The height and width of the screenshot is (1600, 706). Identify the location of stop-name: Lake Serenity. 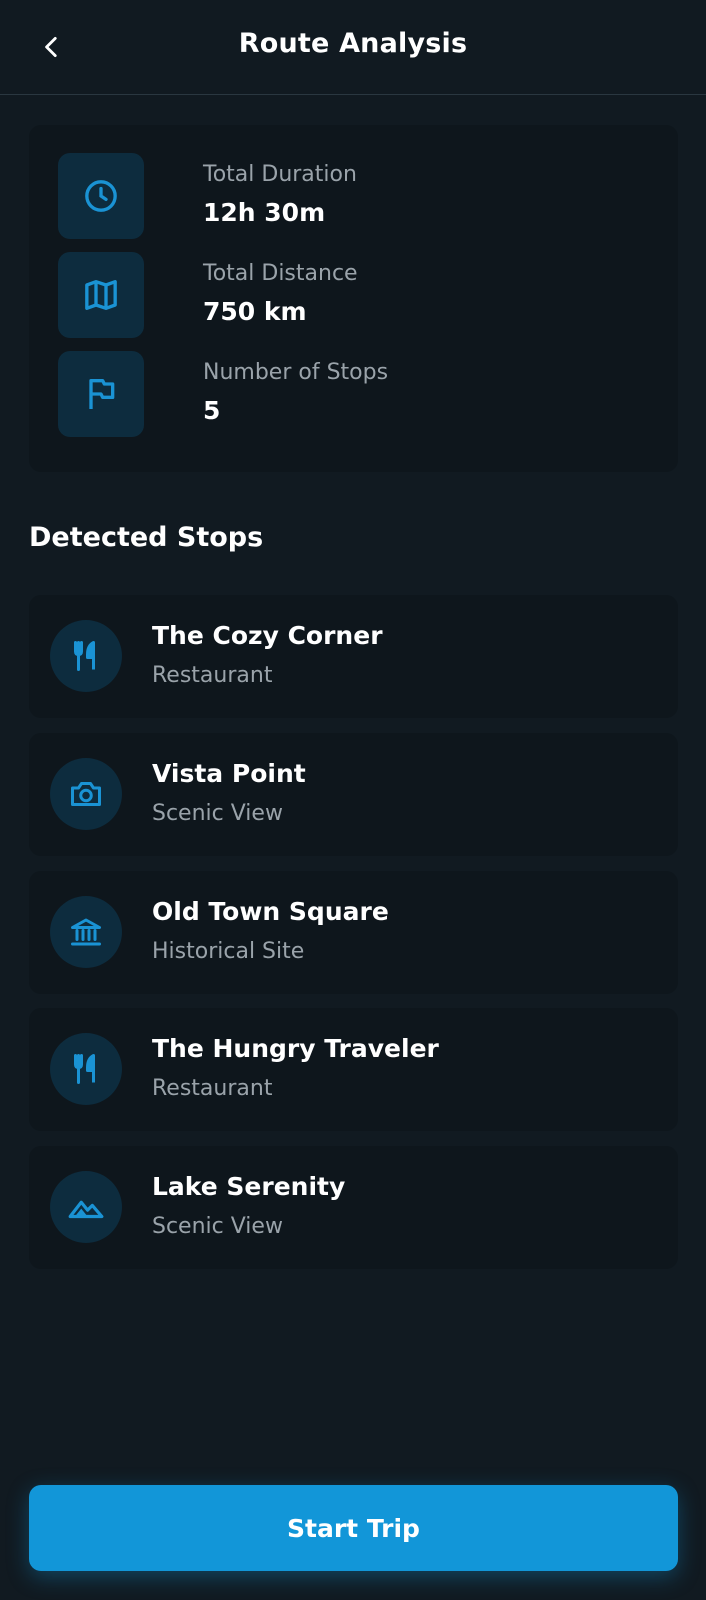
(249, 1186).